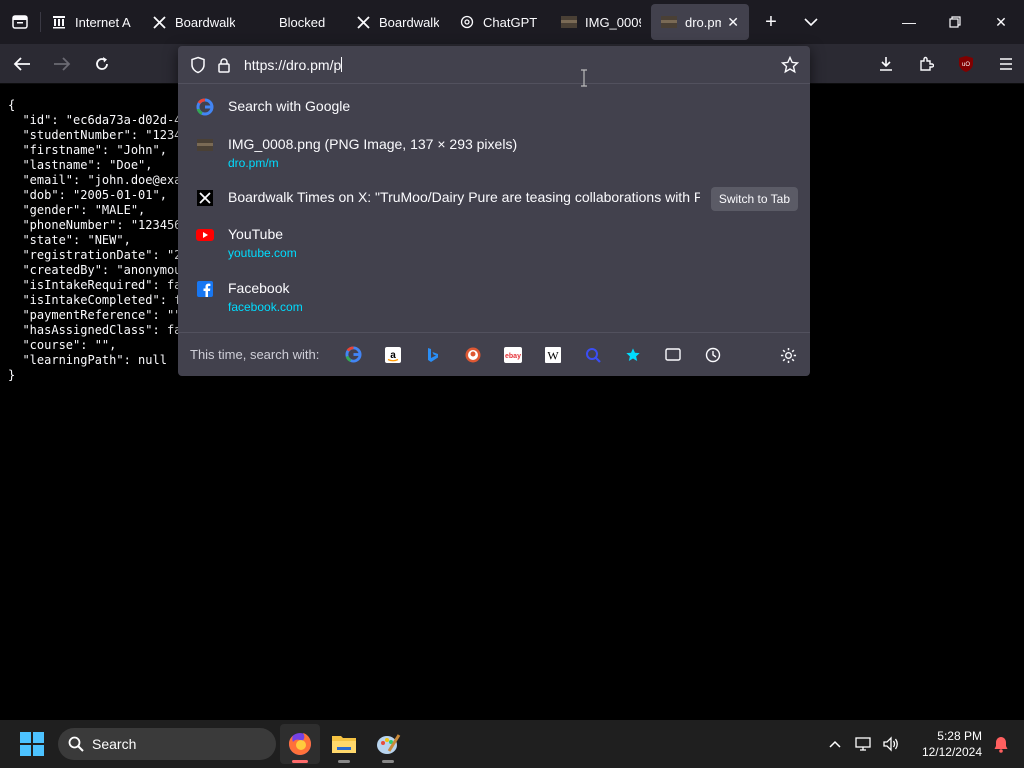  Describe the element at coordinates (344, 744) in the screenshot. I see `taskbar-file-explorer` at that location.